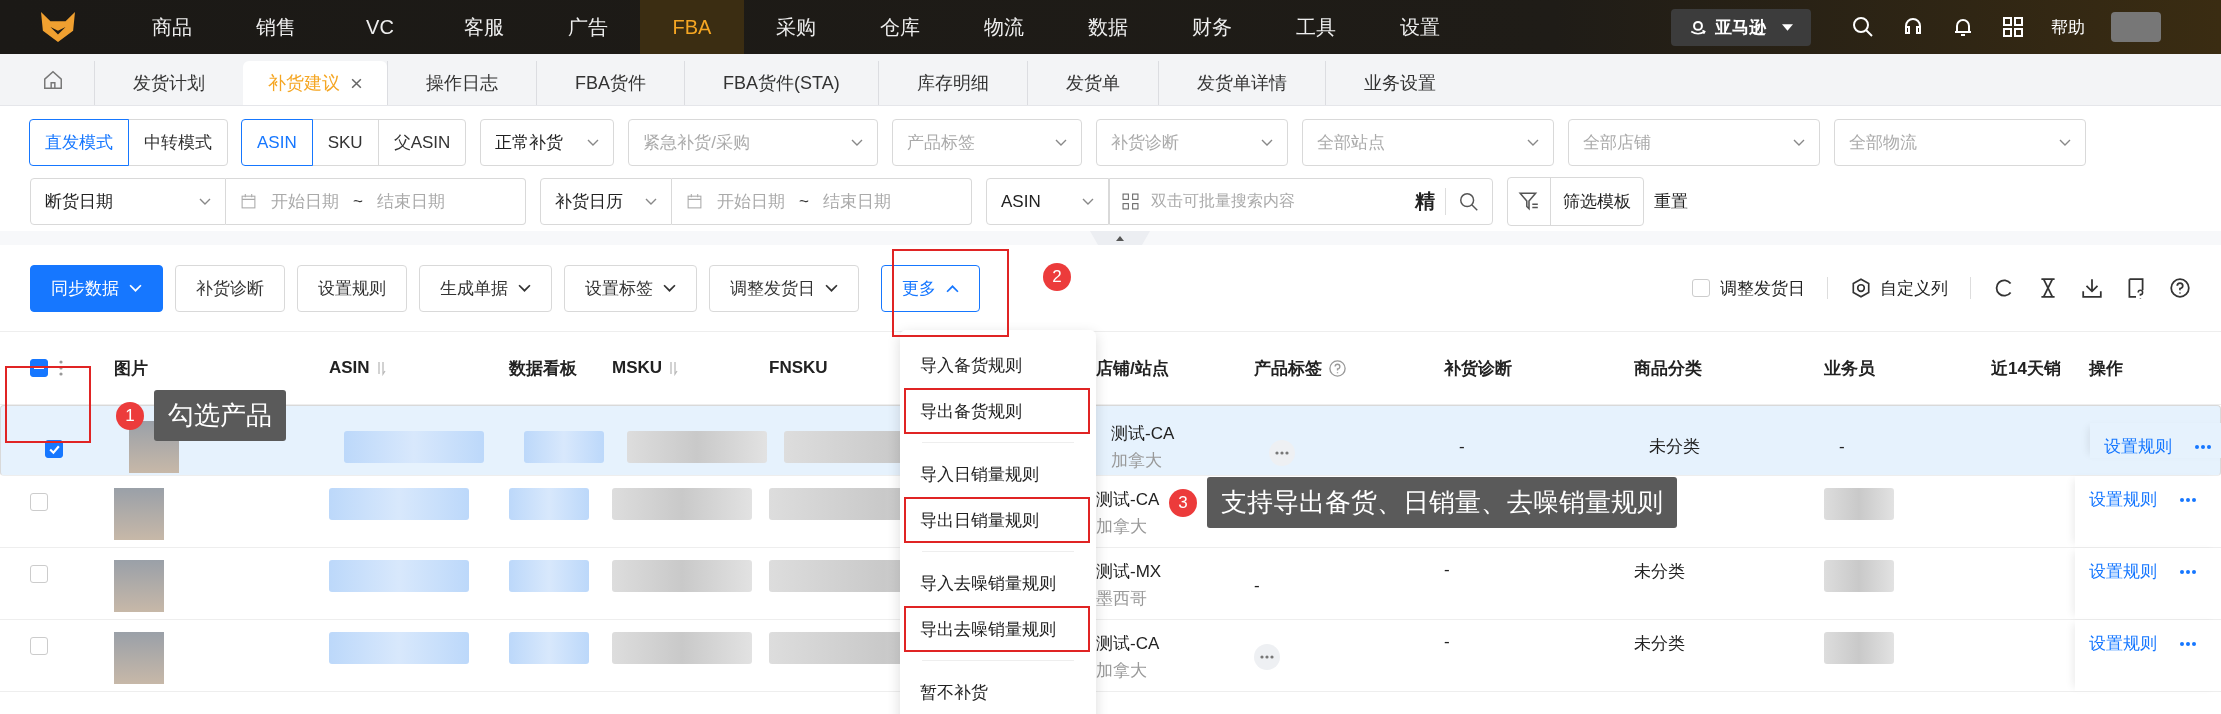  Describe the element at coordinates (96, 288) in the screenshot. I see `toolbar-button: 同步数据` at that location.